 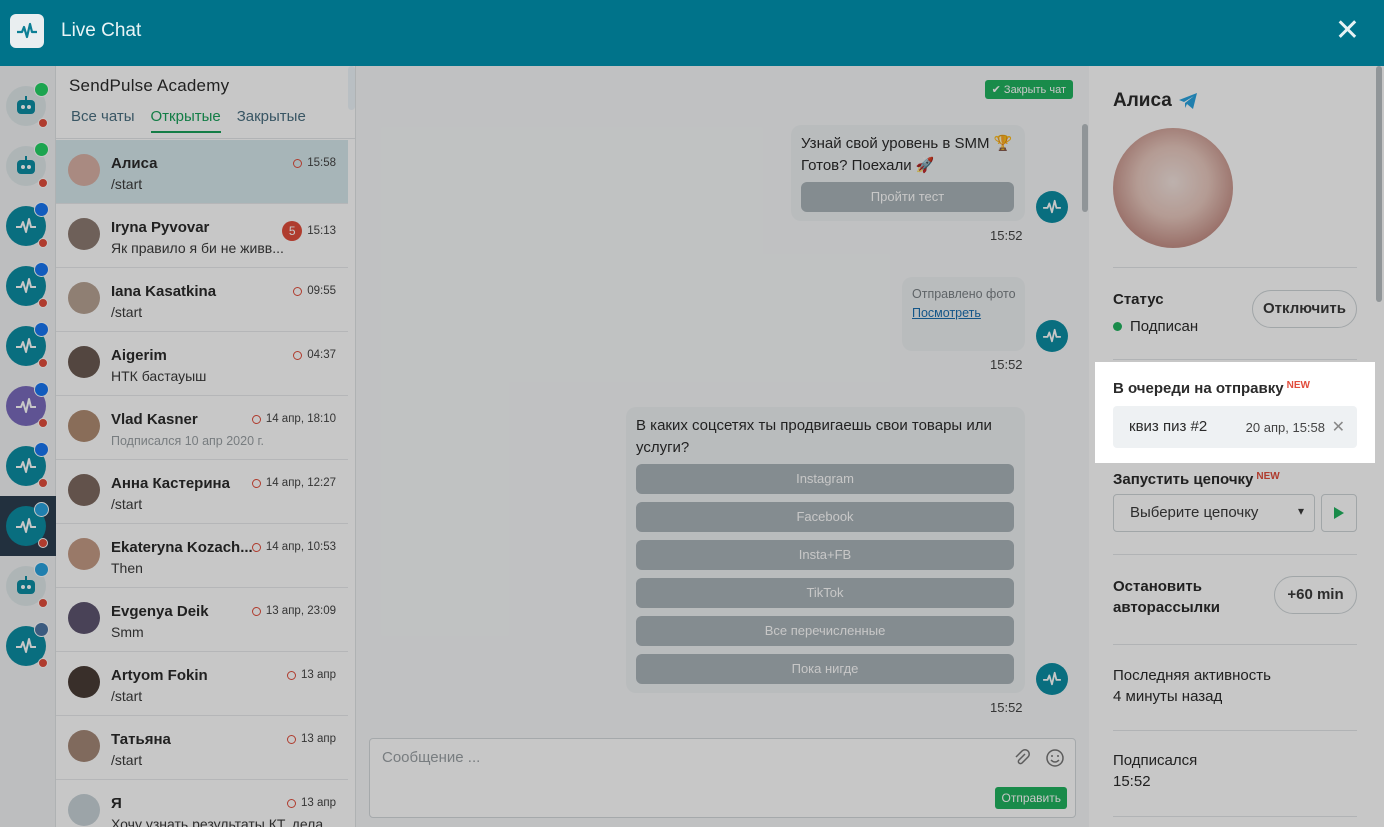 What do you see at coordinates (1198, 388) in the screenshot?
I see `send-queue-title-text: В очереди на отправку` at bounding box center [1198, 388].